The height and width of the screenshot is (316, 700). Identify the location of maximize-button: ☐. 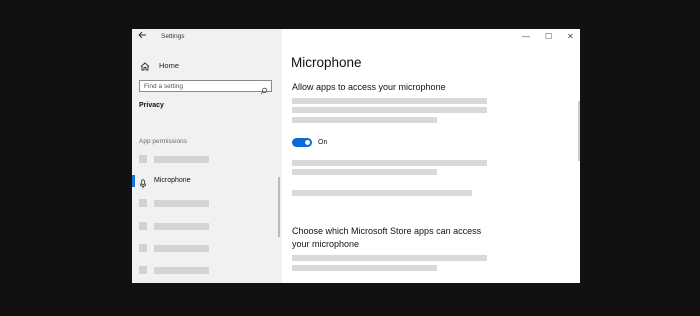
(548, 36).